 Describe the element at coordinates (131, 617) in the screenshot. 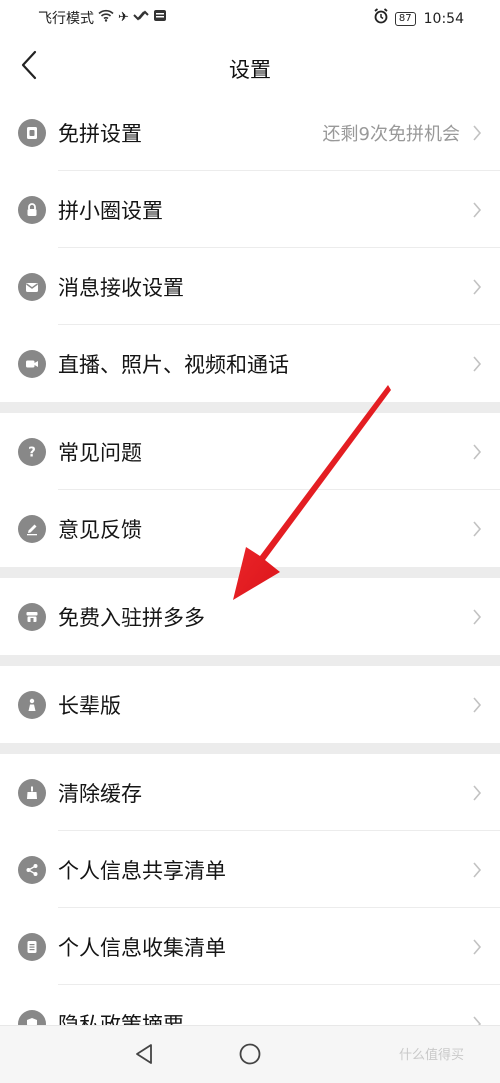

I see `settings-item-label: 免费入驻拼多多` at that location.